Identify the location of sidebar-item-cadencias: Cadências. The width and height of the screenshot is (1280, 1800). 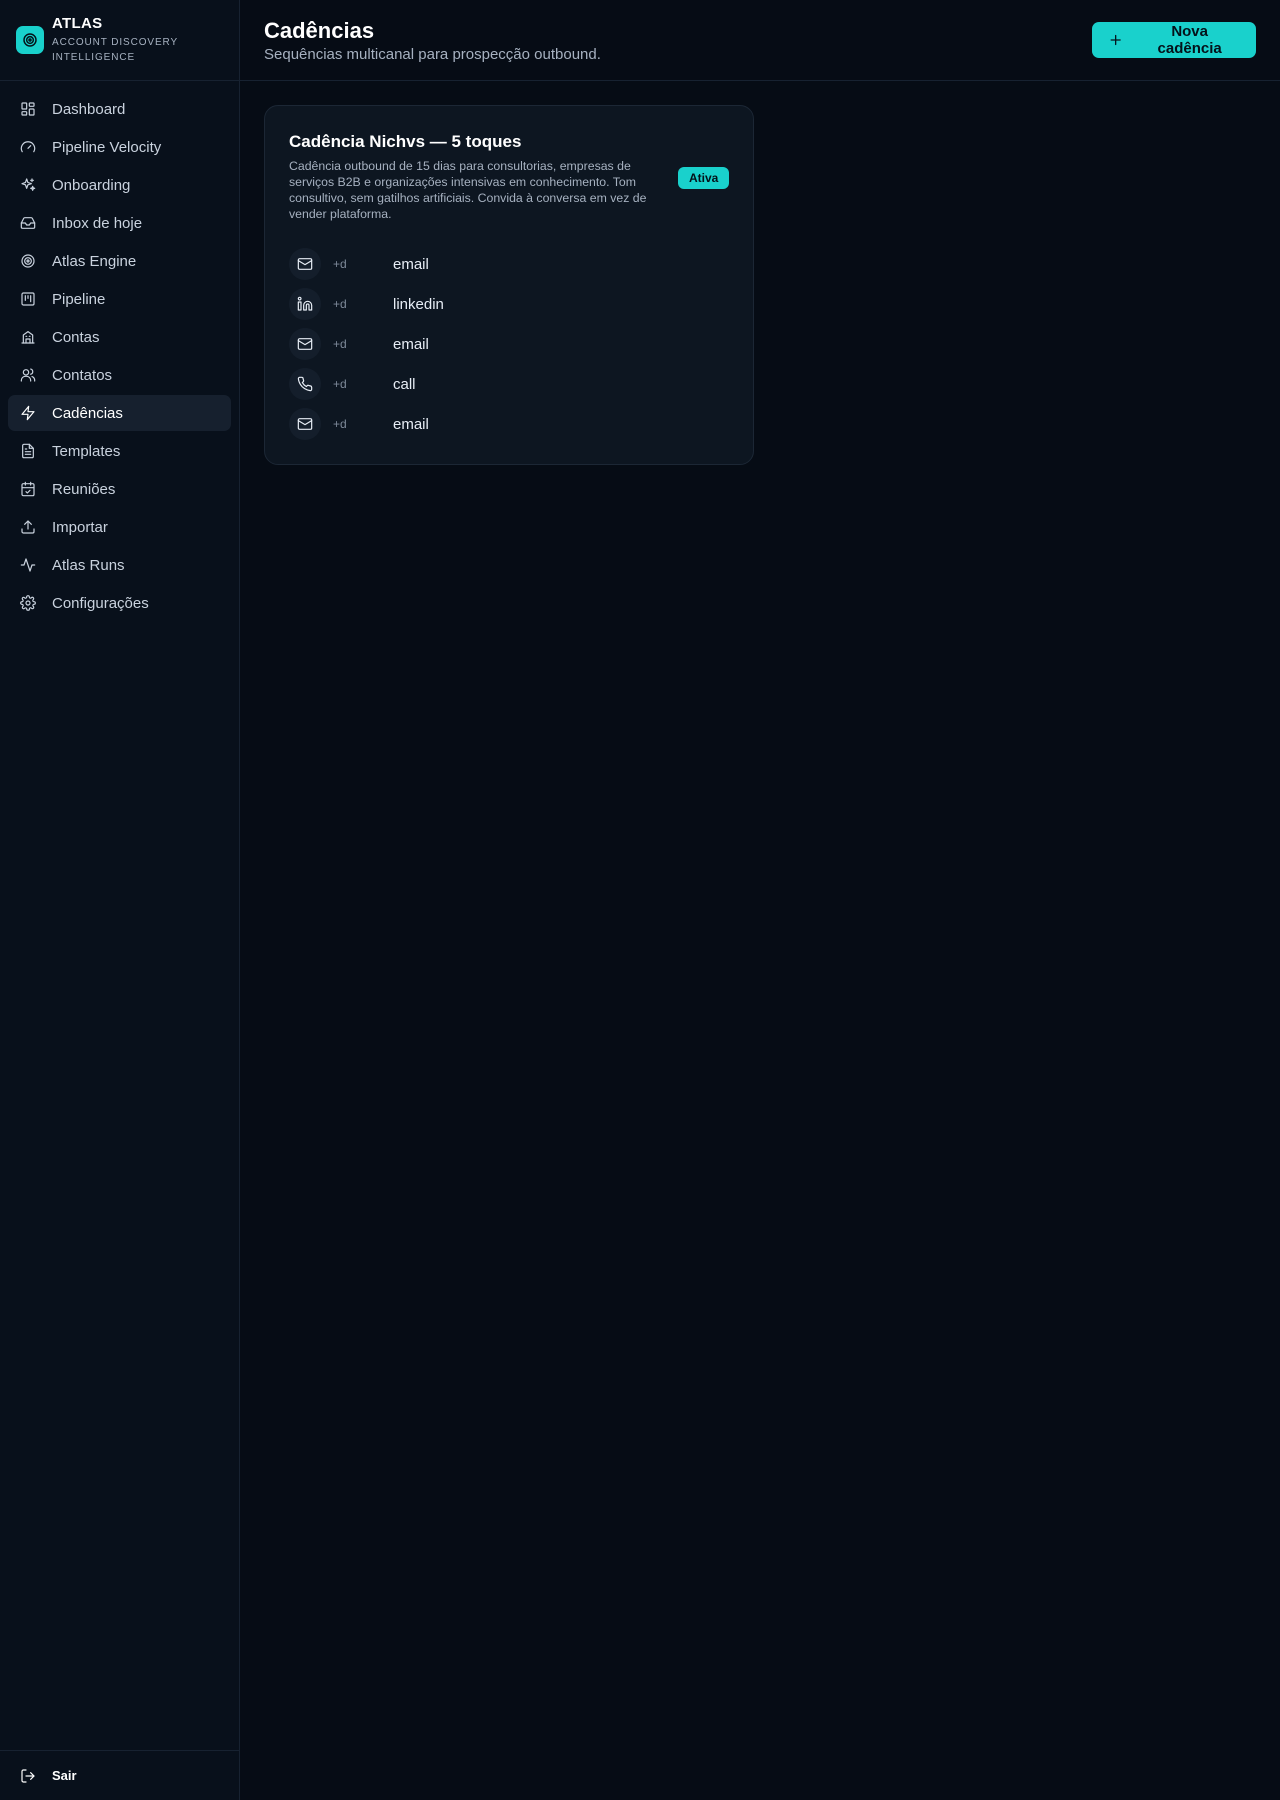
(119, 413).